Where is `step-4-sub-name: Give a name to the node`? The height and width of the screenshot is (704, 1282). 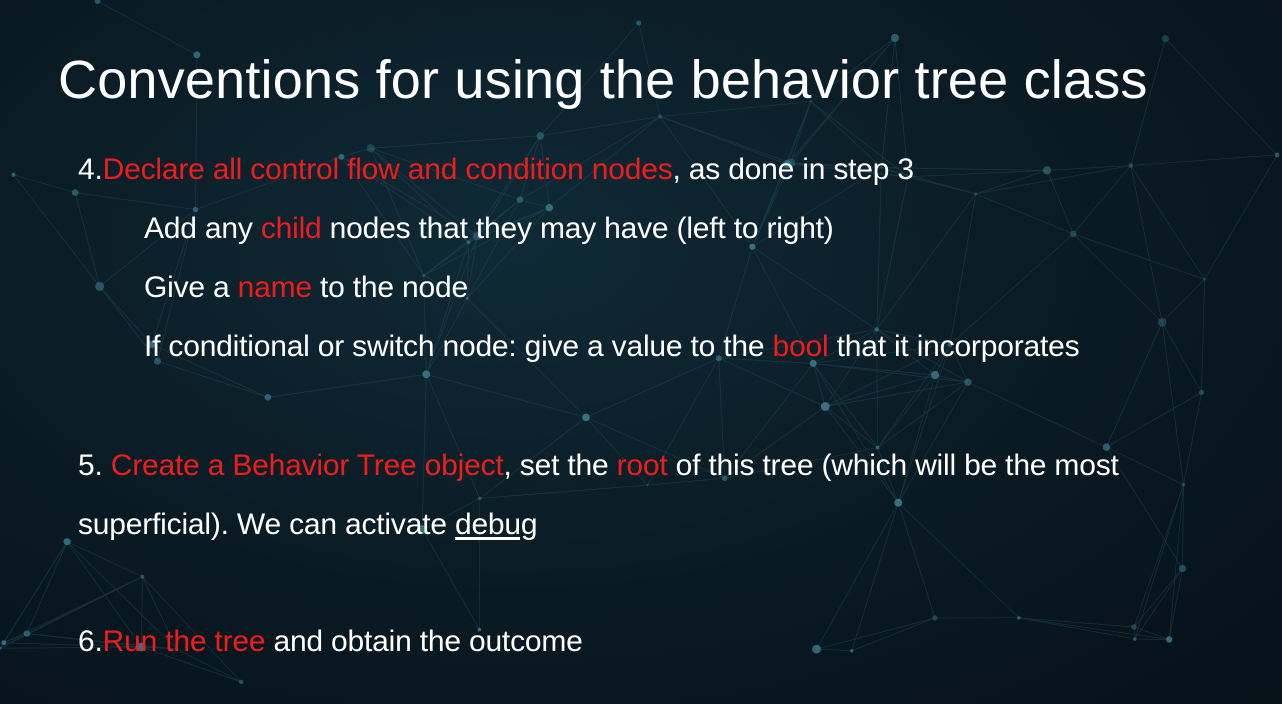
step-4-sub-name: Give a name to the node is located at coordinates (306, 288).